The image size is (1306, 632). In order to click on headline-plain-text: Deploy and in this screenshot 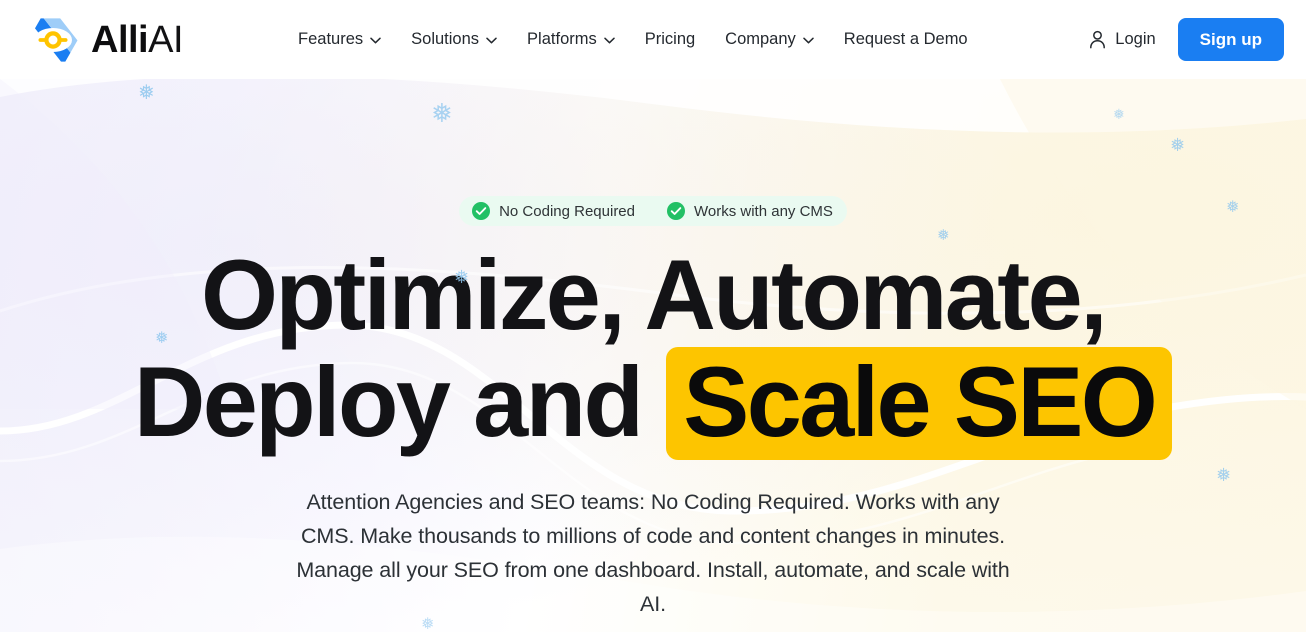, I will do `click(388, 401)`.